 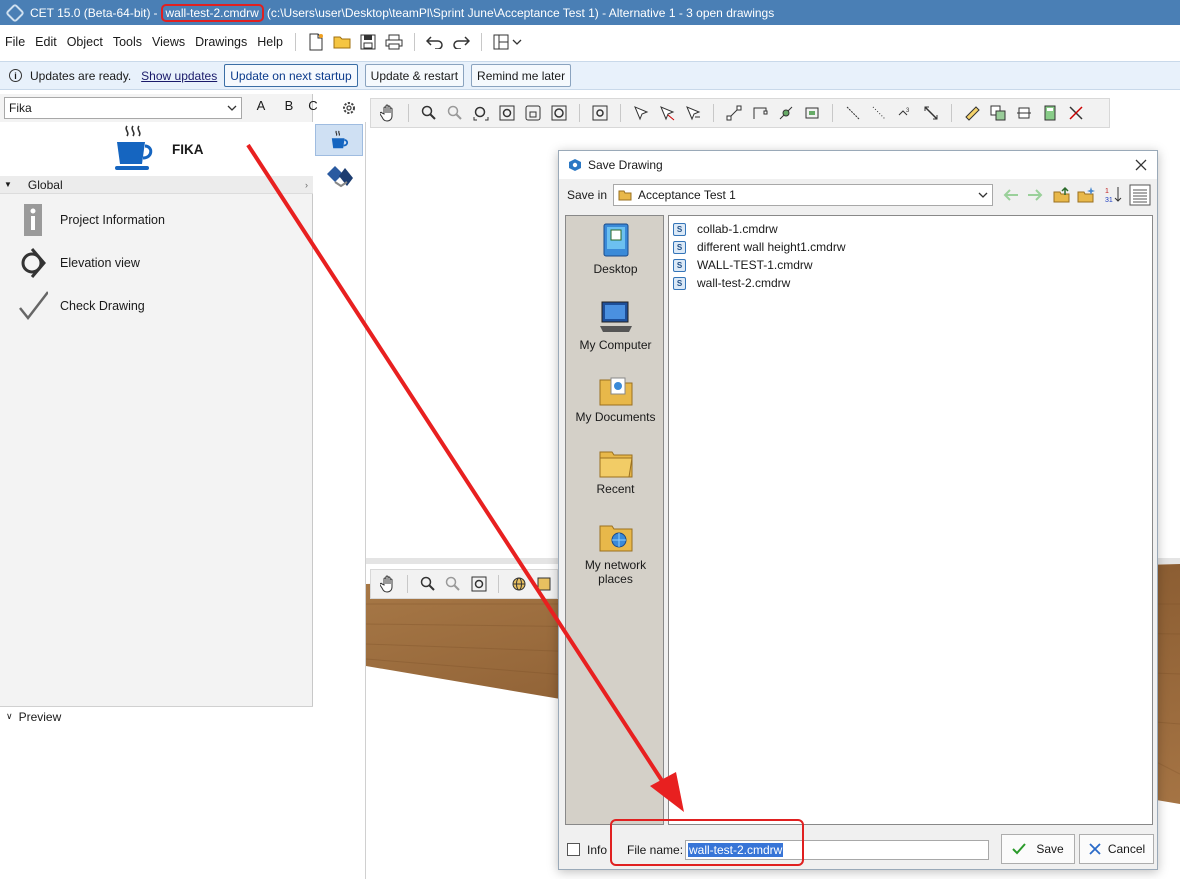 What do you see at coordinates (575, 165) in the screenshot?
I see `app-icon` at bounding box center [575, 165].